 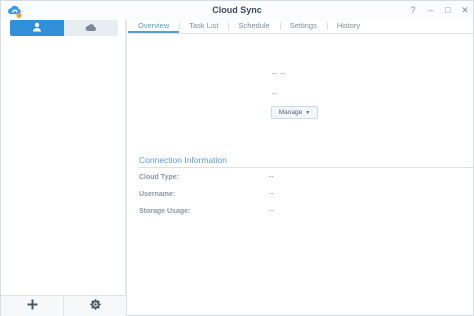 I want to click on cloud-view-button, so click(x=91, y=28).